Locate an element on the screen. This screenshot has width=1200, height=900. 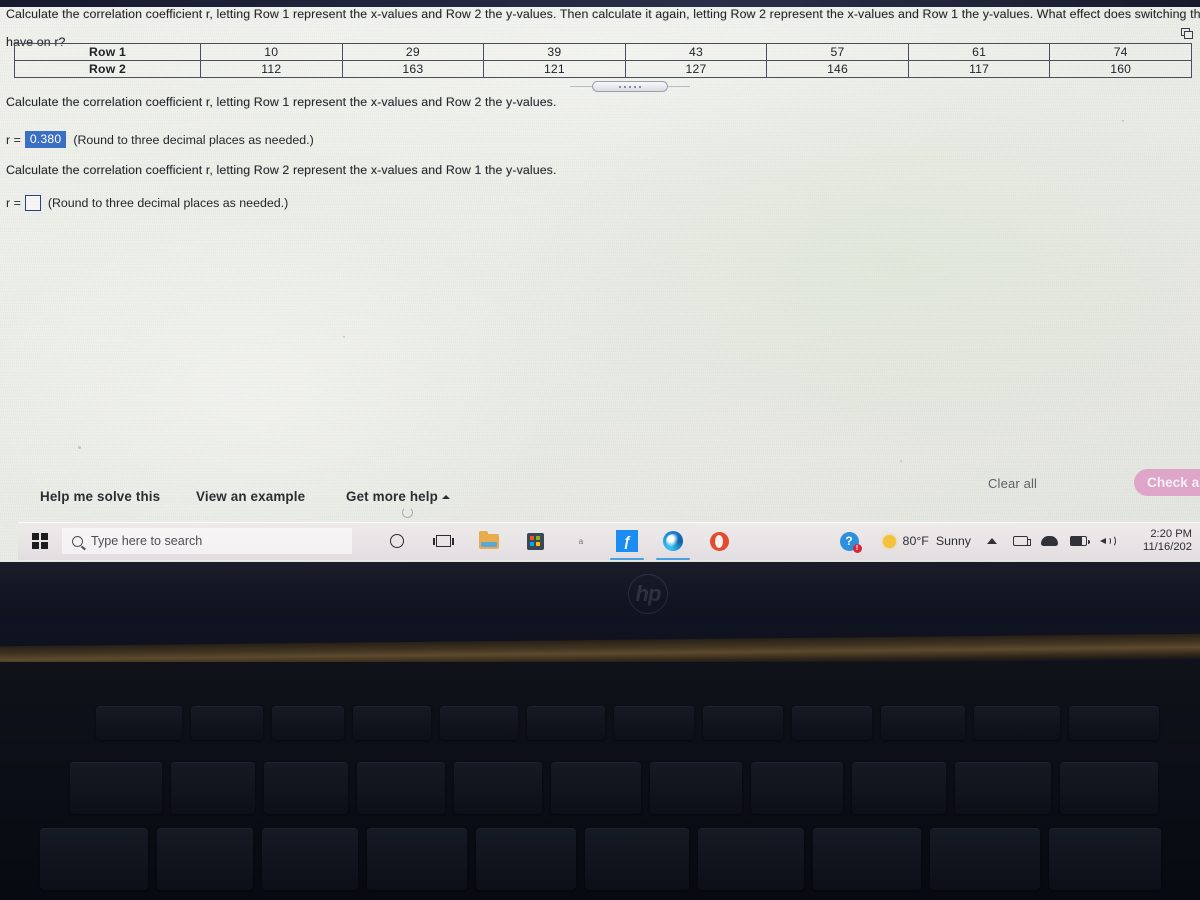
table-cell: 163 is located at coordinates (413, 69).